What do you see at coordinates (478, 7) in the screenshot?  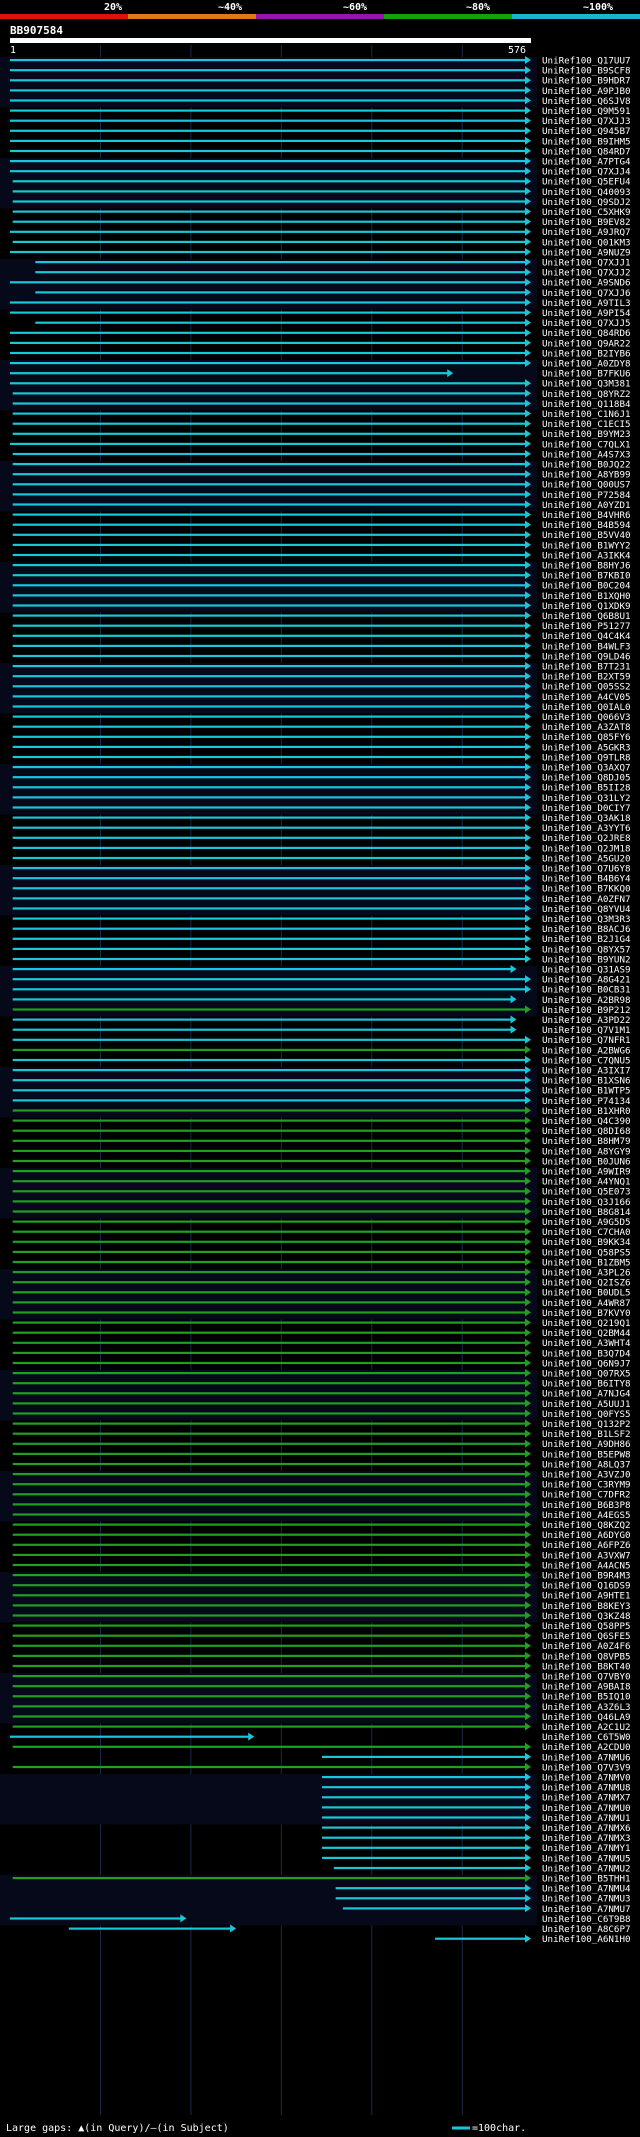 I see `scale-label: ~80%` at bounding box center [478, 7].